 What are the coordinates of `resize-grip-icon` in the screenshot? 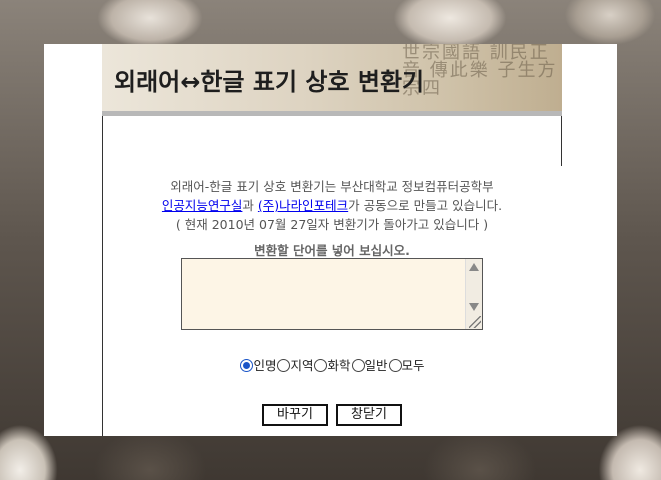 It's located at (475, 322).